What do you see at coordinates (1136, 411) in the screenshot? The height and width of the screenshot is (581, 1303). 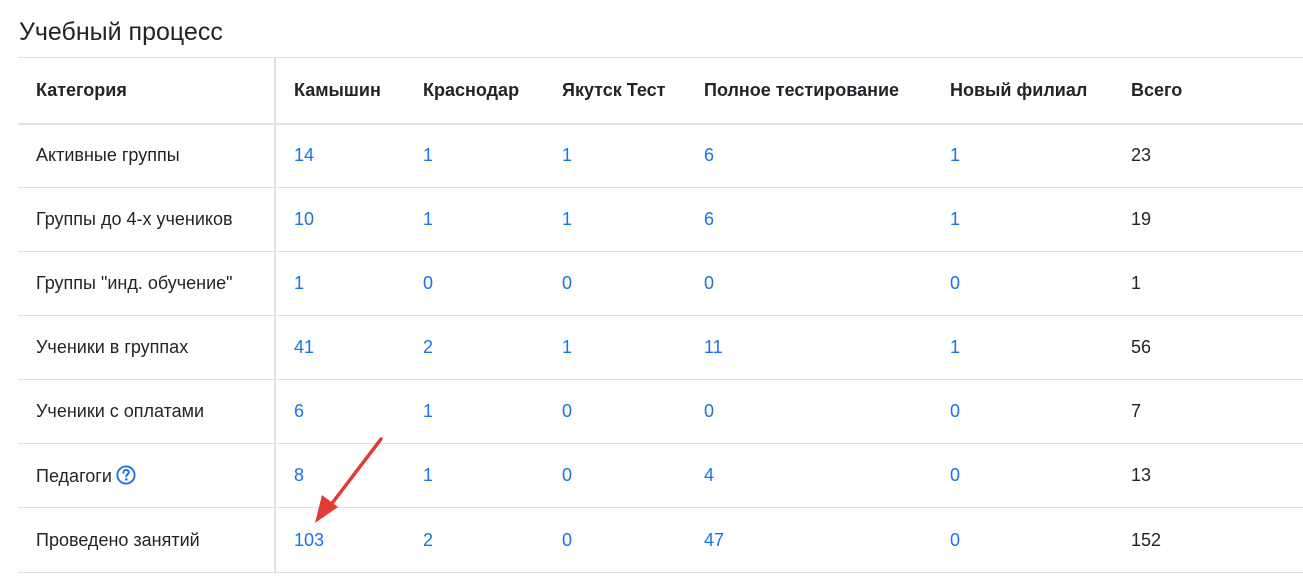 I see `row-total: 7` at bounding box center [1136, 411].